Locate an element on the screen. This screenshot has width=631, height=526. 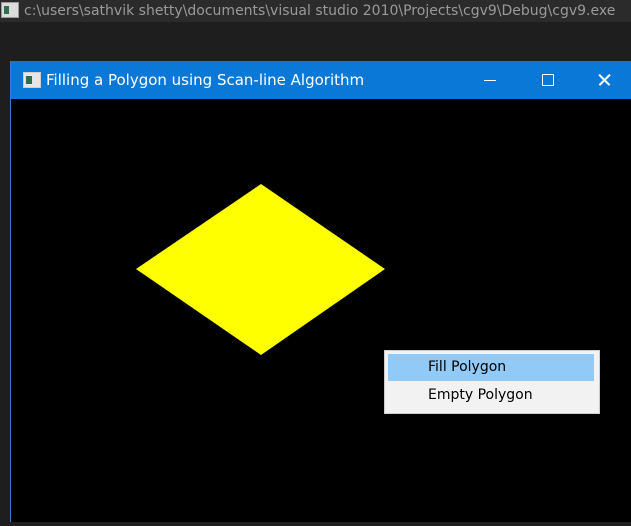
menu-item-fill-polygon: Fill Polygon is located at coordinates (491, 367).